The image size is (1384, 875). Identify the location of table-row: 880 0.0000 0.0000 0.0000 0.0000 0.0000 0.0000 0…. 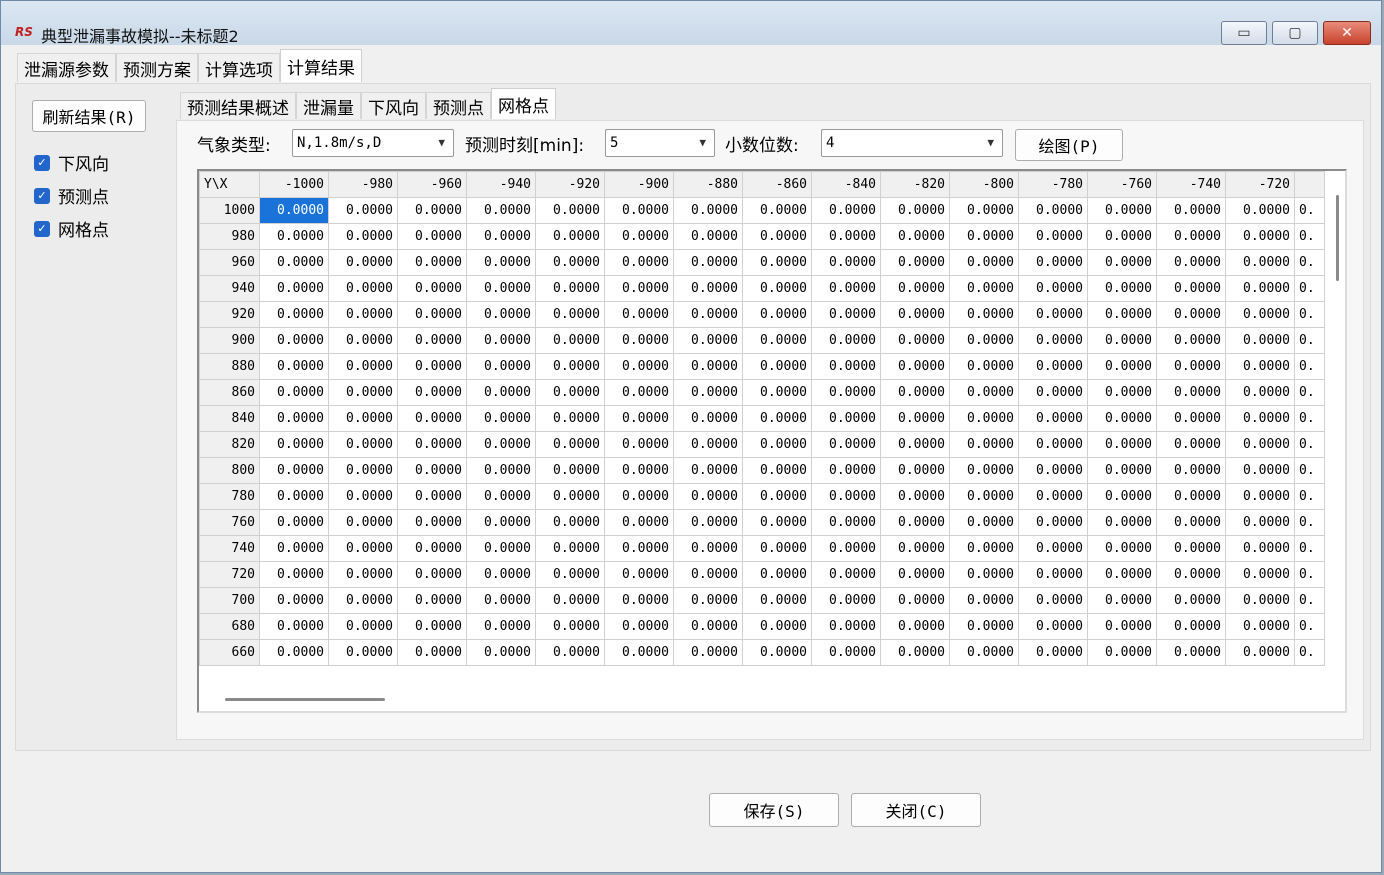
(762, 366).